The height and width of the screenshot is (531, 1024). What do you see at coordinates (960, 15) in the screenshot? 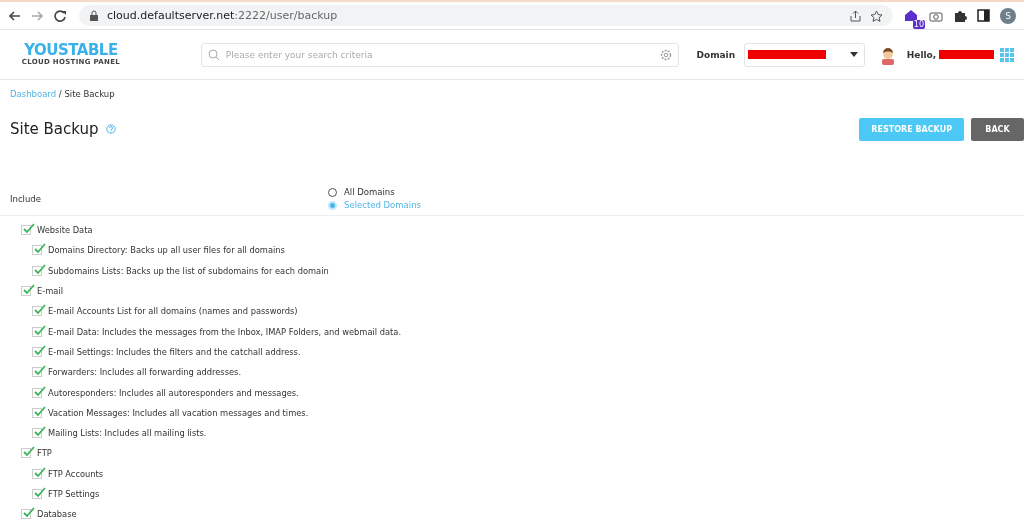
I see `puzzle-icon` at bounding box center [960, 15].